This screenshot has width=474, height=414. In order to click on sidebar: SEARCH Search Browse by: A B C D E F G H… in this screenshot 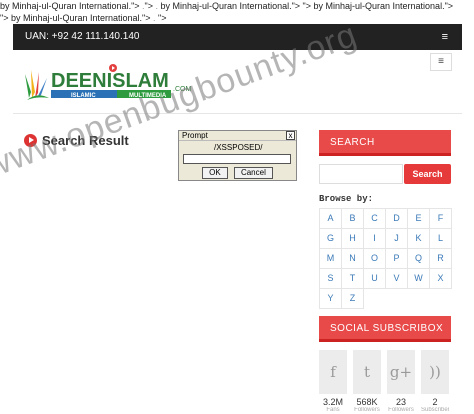, I will do `click(385, 219)`.